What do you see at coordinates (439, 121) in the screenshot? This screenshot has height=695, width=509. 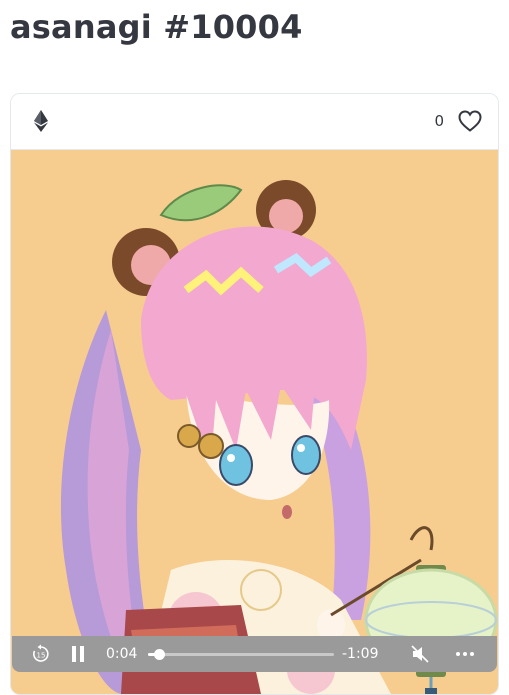 I see `favorites-count: 0` at bounding box center [439, 121].